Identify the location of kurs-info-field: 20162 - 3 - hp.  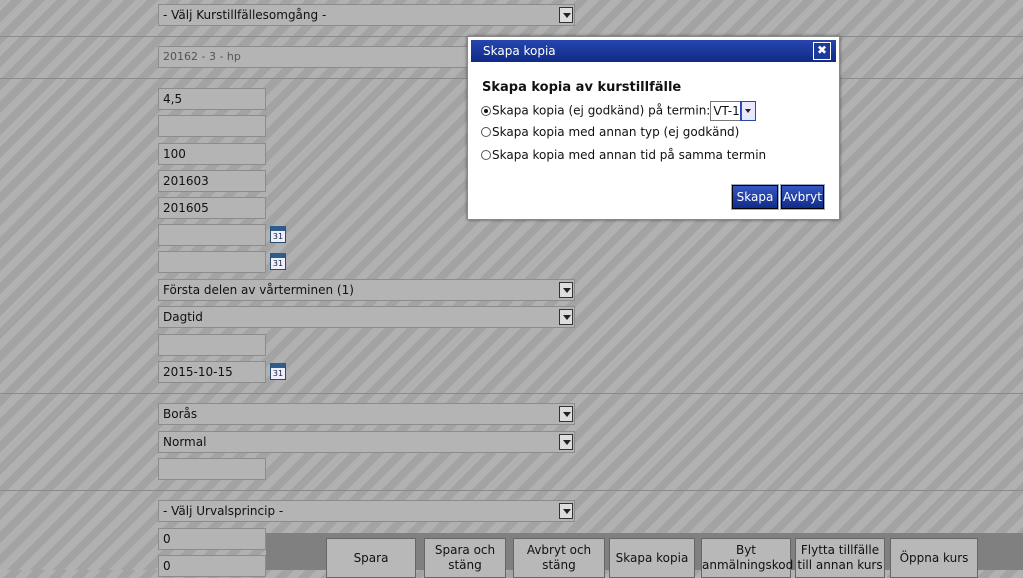
(318, 57).